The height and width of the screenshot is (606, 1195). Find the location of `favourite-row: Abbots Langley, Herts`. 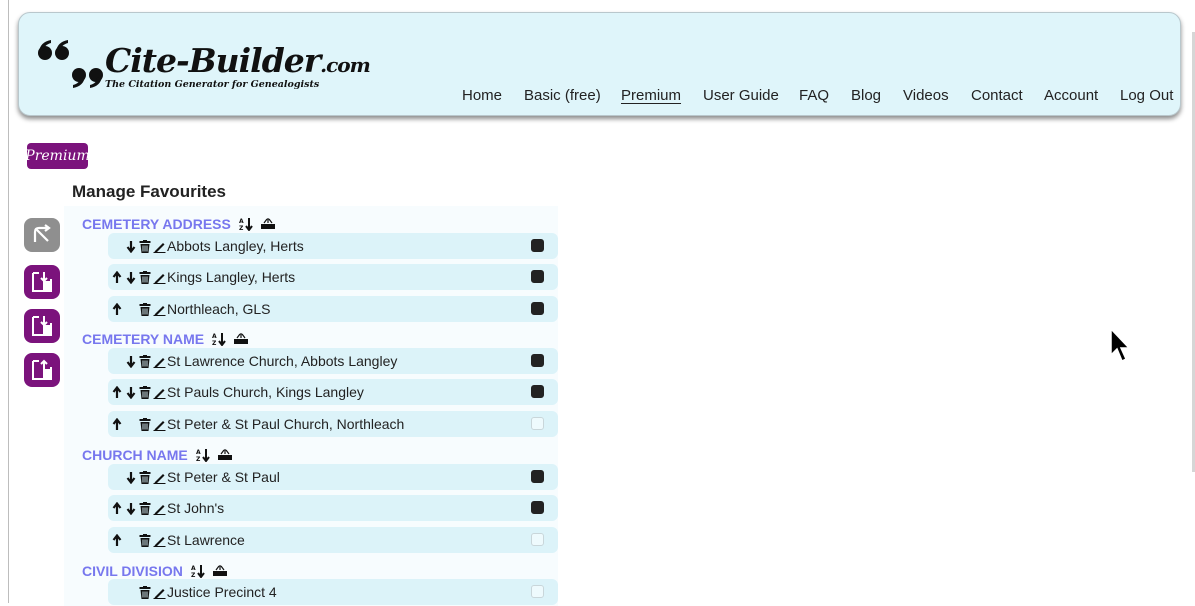

favourite-row: Abbots Langley, Herts is located at coordinates (333, 246).